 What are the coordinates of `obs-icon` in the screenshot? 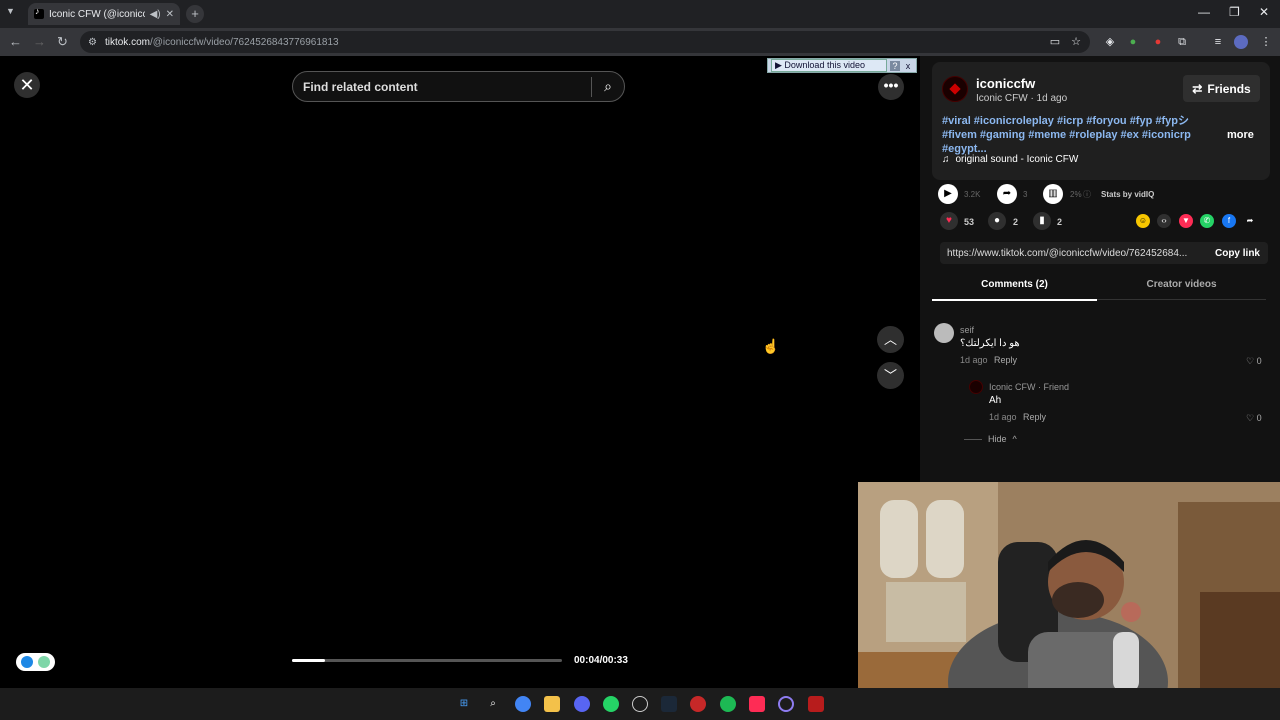 It's located at (786, 704).